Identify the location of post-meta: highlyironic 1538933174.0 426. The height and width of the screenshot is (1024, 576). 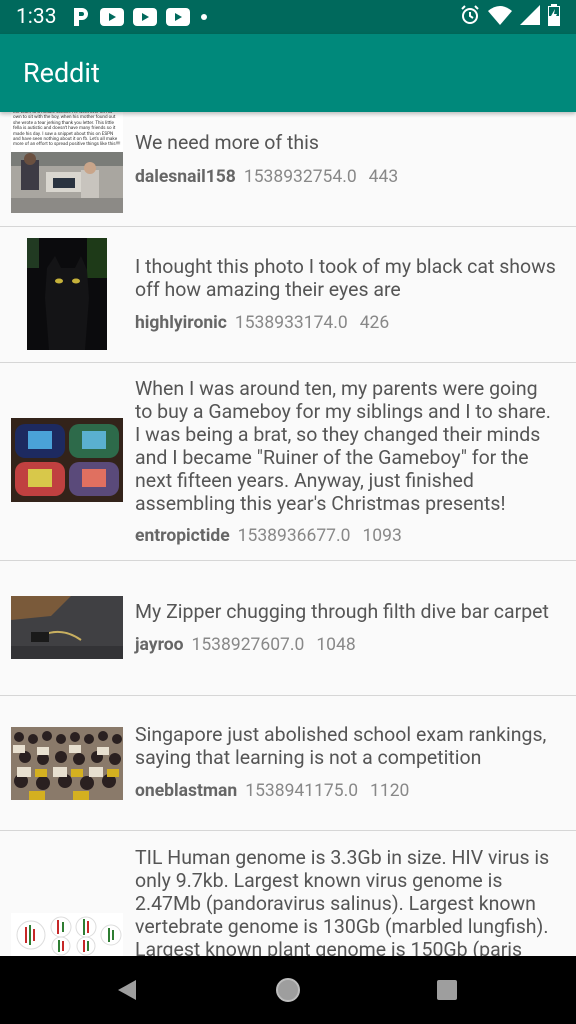
(262, 323).